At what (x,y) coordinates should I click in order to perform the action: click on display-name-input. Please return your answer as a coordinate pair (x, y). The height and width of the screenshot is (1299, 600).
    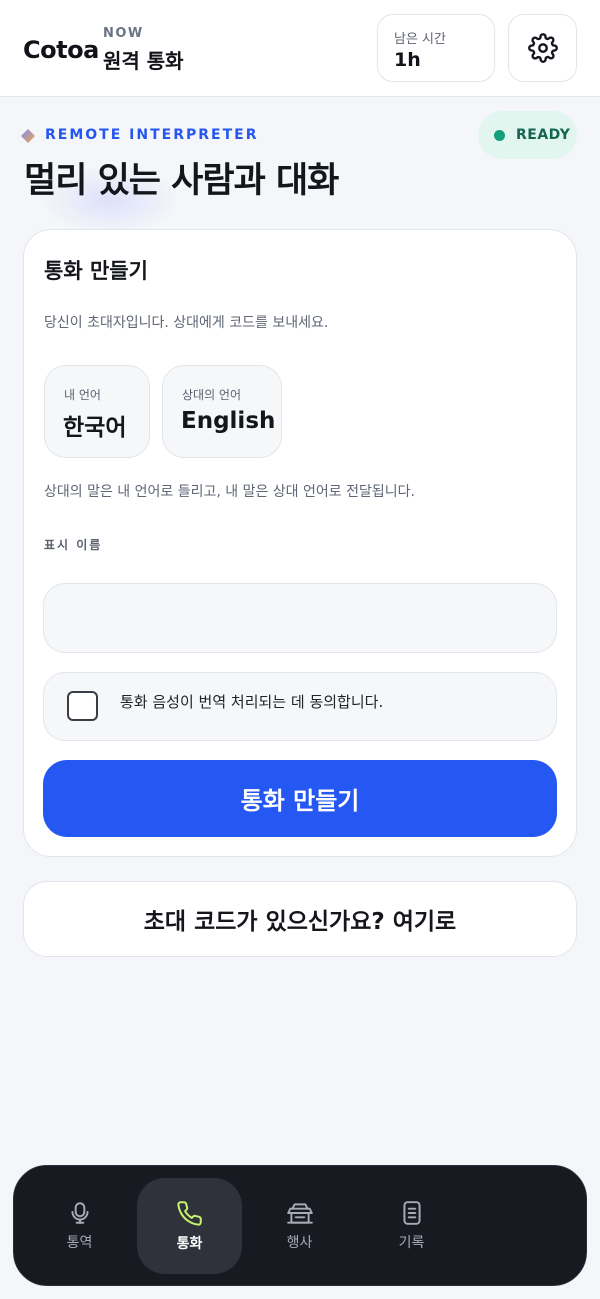
    Looking at the image, I should click on (300, 618).